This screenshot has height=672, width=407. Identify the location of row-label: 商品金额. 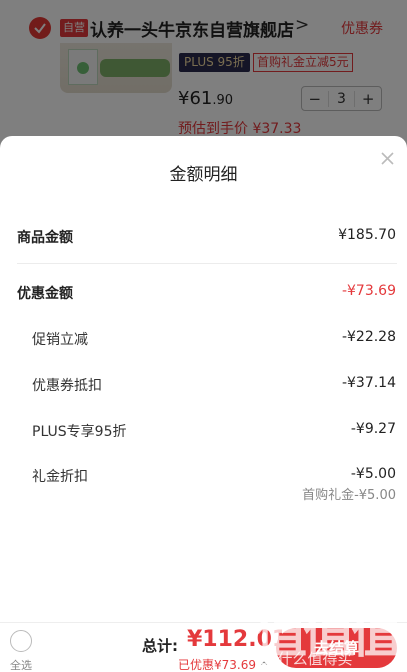
(45, 238).